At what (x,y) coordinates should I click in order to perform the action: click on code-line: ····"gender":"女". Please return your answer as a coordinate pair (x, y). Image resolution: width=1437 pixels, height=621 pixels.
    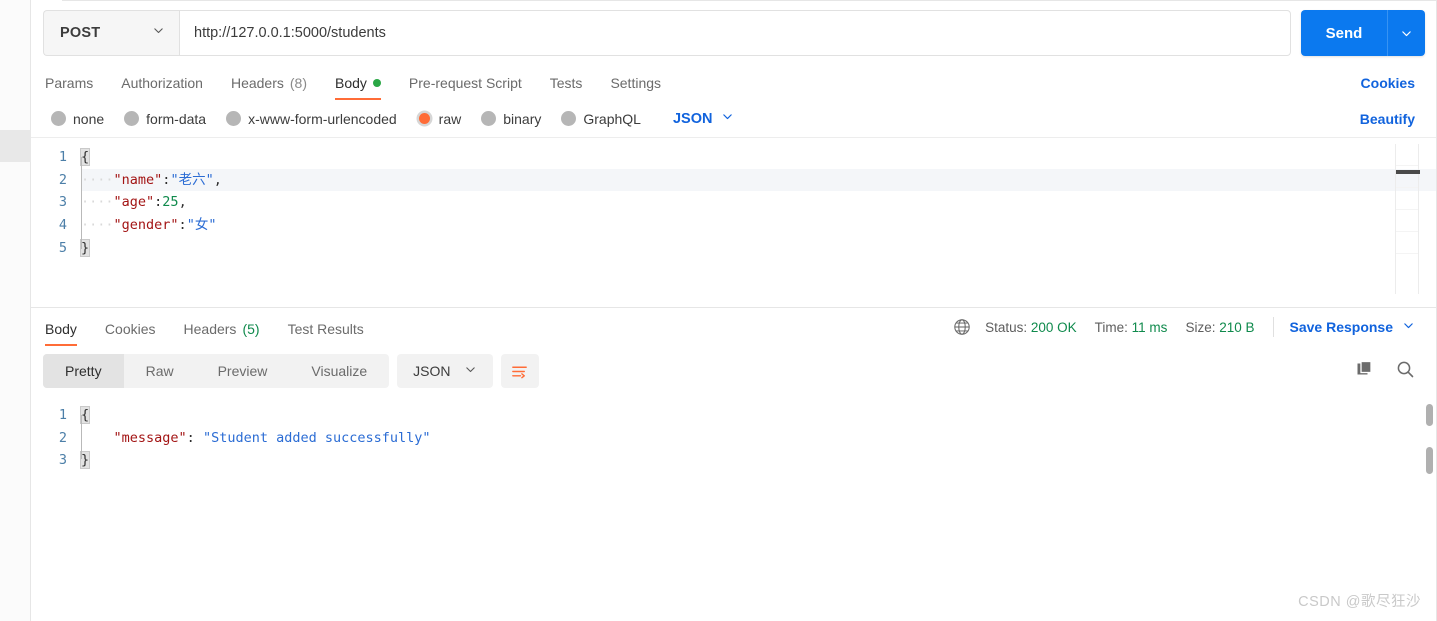
    Looking at the image, I should click on (759, 225).